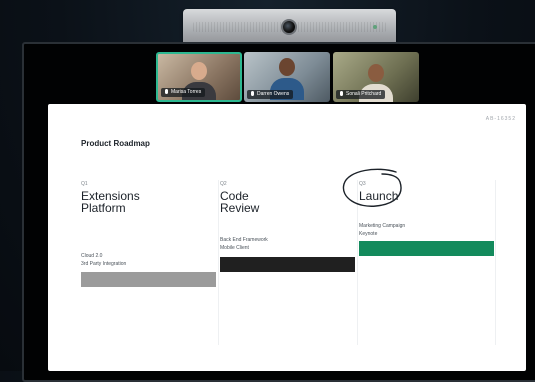 The height and width of the screenshot is (382, 535). I want to click on board-id: AB-16352, so click(500, 119).